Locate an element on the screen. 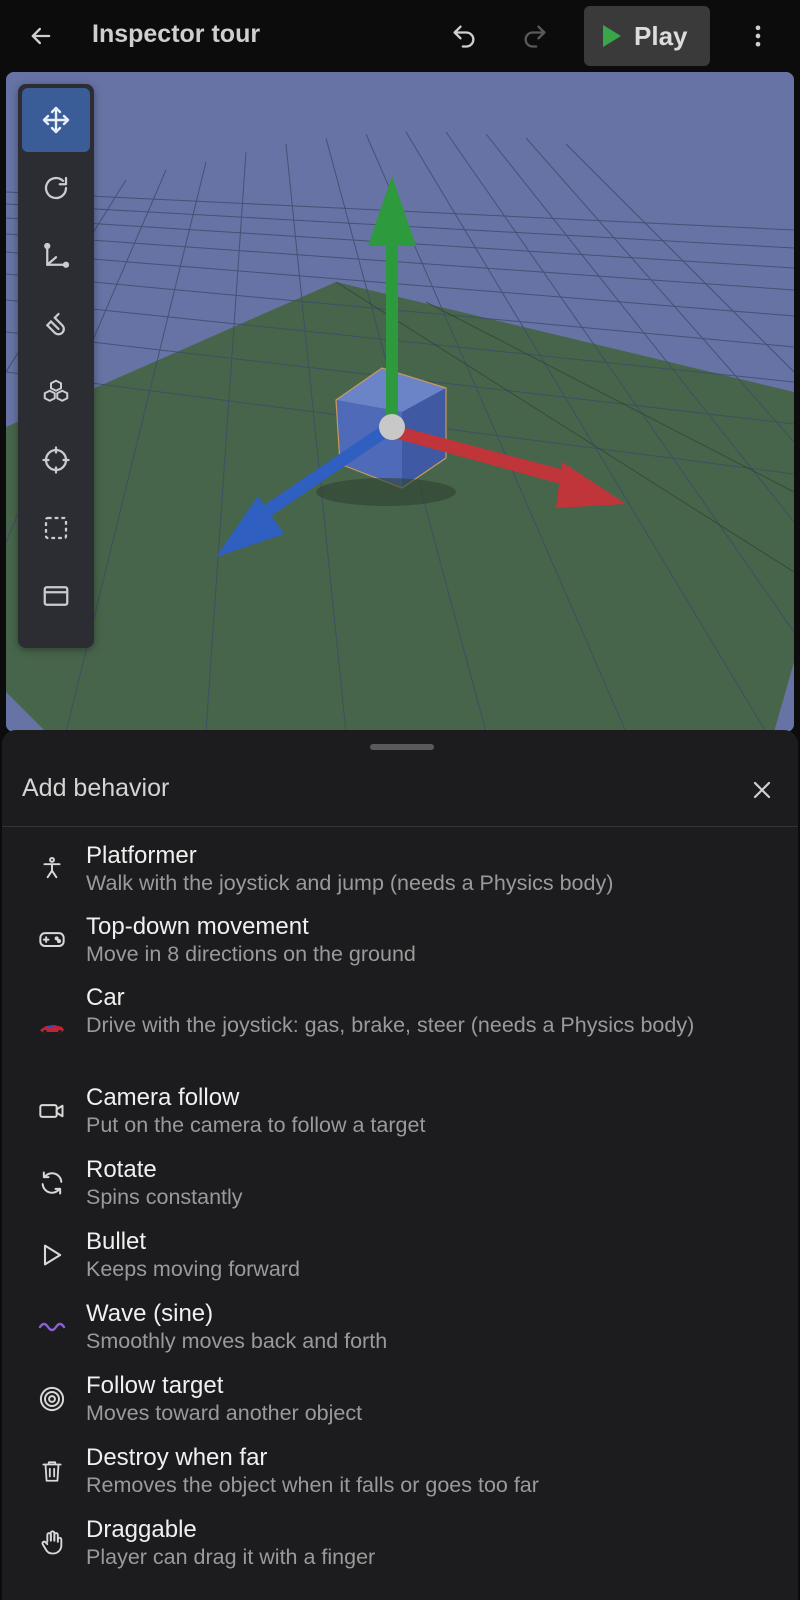 The width and height of the screenshot is (800, 1600). sheet-title: Add behavior is located at coordinates (96, 788).